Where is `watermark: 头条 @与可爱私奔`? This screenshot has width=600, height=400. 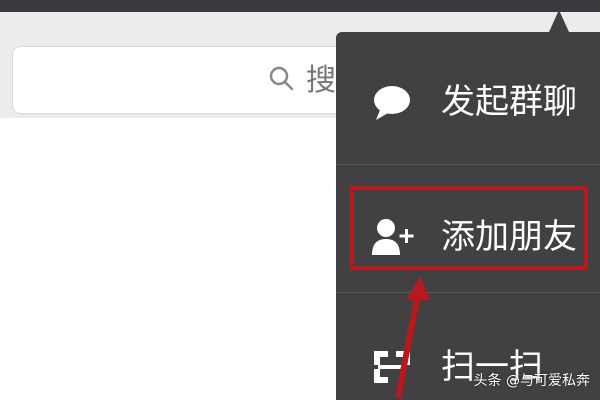 watermark: 头条 @与可爱私奔 is located at coordinates (531, 381).